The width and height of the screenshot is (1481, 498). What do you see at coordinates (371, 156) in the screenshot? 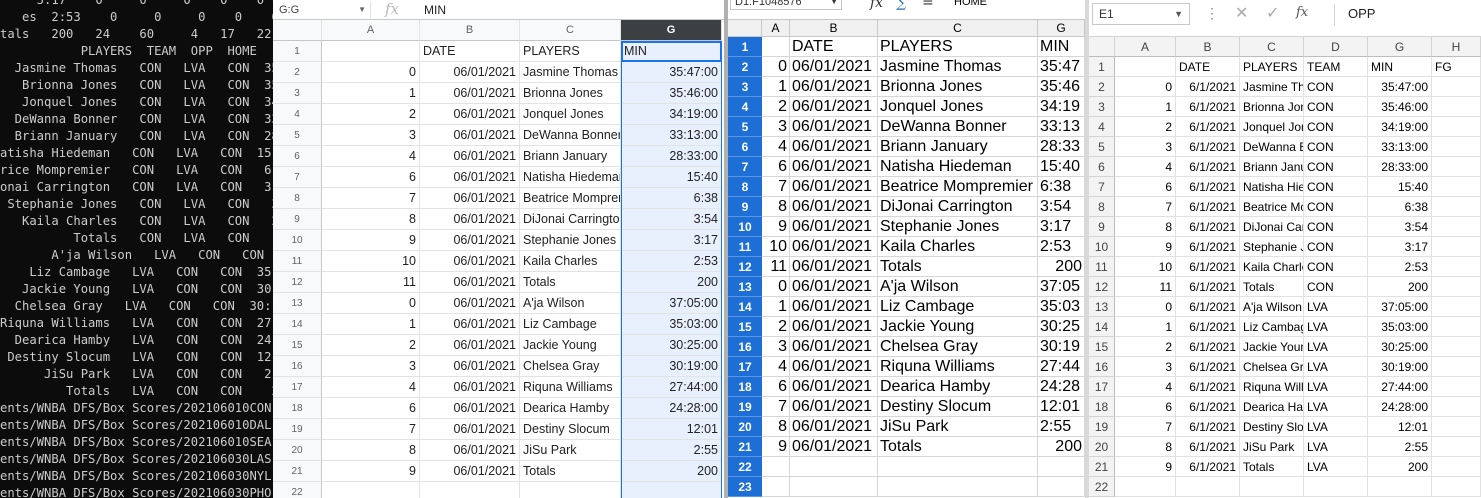
I see `cell: 4` at bounding box center [371, 156].